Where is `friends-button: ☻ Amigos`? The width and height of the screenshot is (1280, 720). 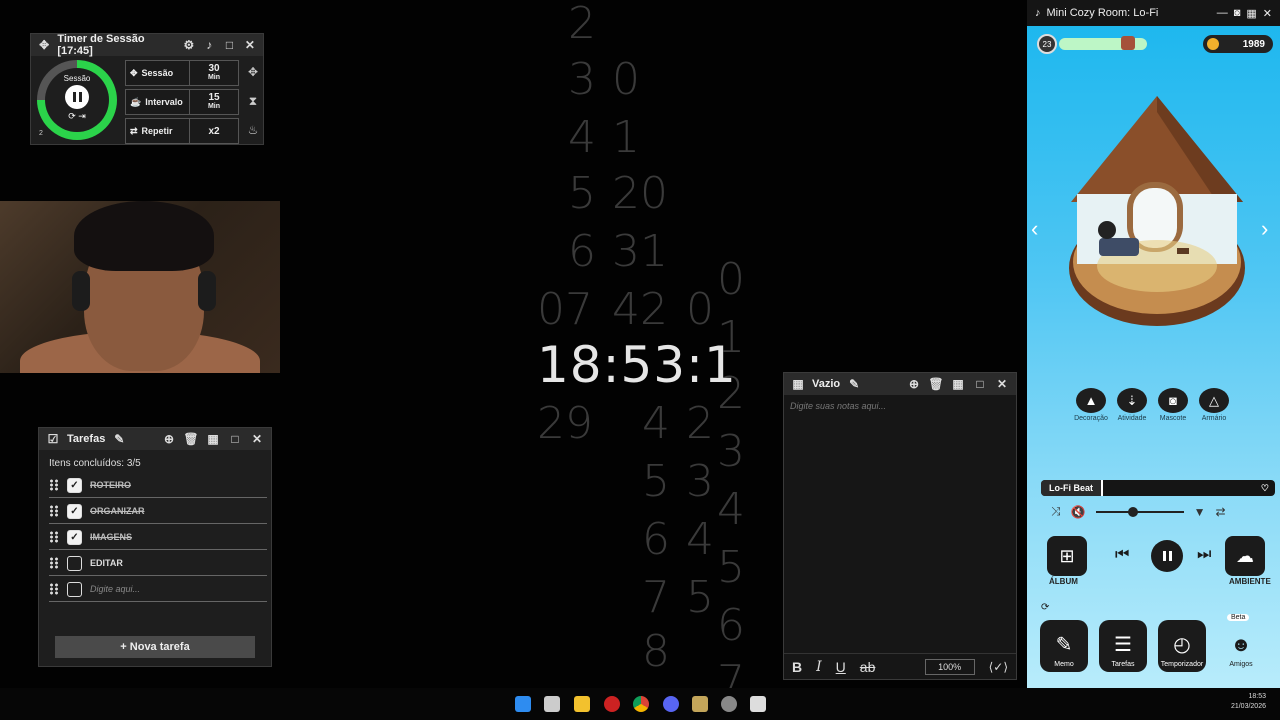 friends-button: ☻ Amigos is located at coordinates (1241, 646).